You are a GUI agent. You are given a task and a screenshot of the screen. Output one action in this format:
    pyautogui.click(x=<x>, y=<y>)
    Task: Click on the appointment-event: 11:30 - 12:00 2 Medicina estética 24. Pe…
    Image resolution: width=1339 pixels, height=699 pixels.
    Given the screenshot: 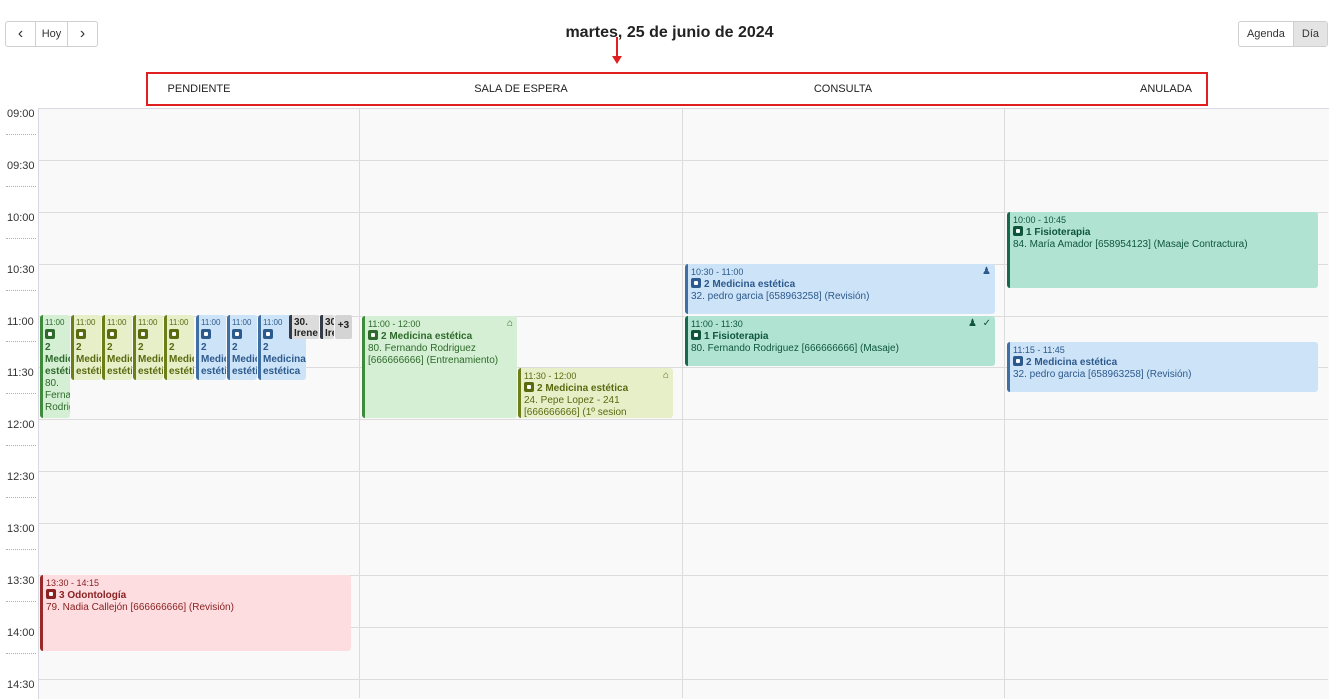 What is the action you would take?
    pyautogui.click(x=595, y=393)
    